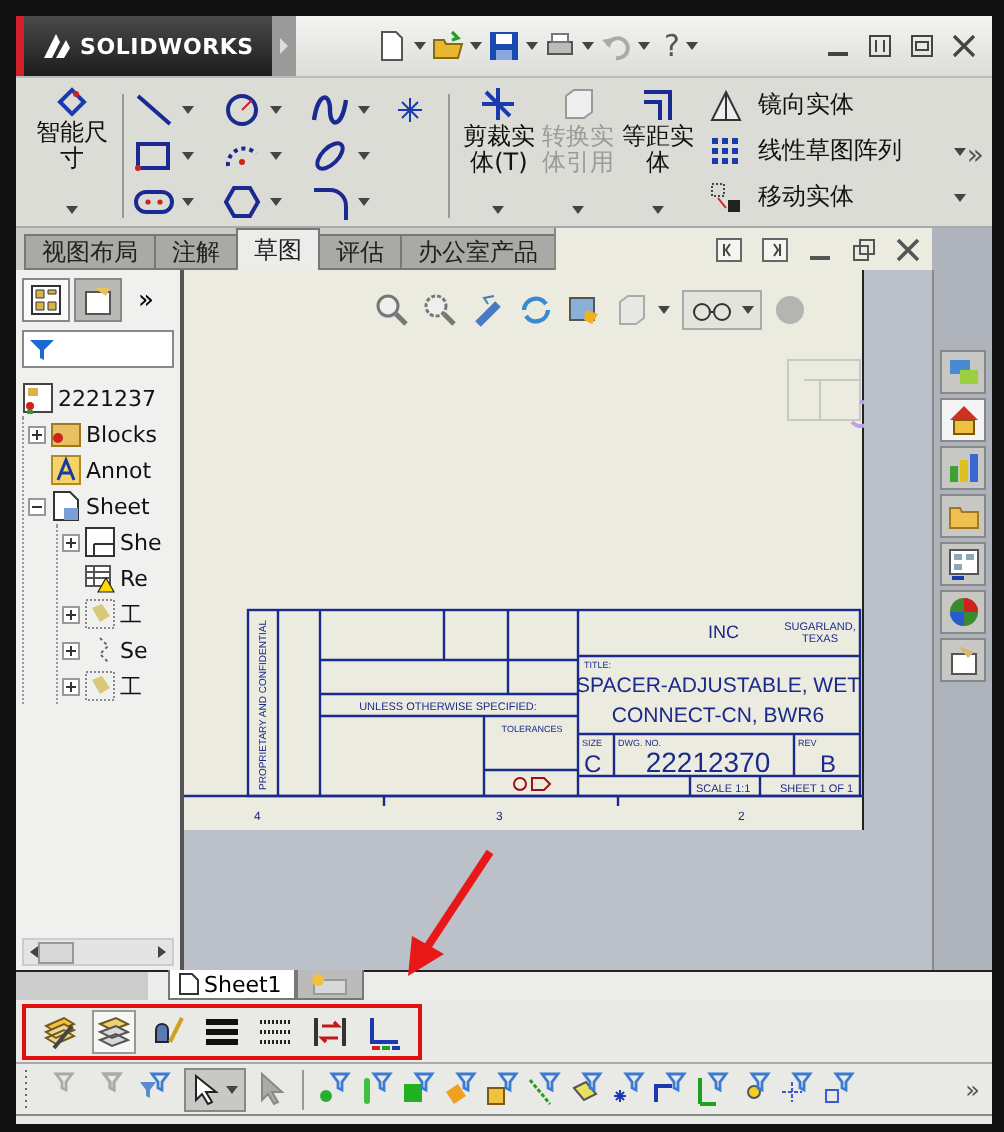  Describe the element at coordinates (38, 398) in the screenshot. I see `drawing-icon` at that location.